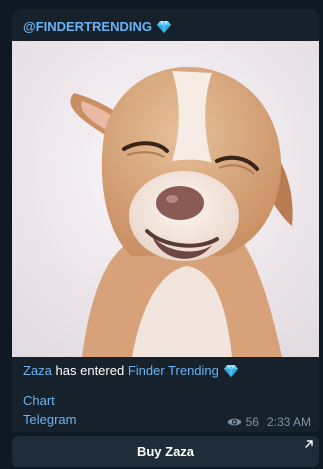 The width and height of the screenshot is (323, 469). I want to click on channel-name: @FINDERTRENDING, so click(97, 26).